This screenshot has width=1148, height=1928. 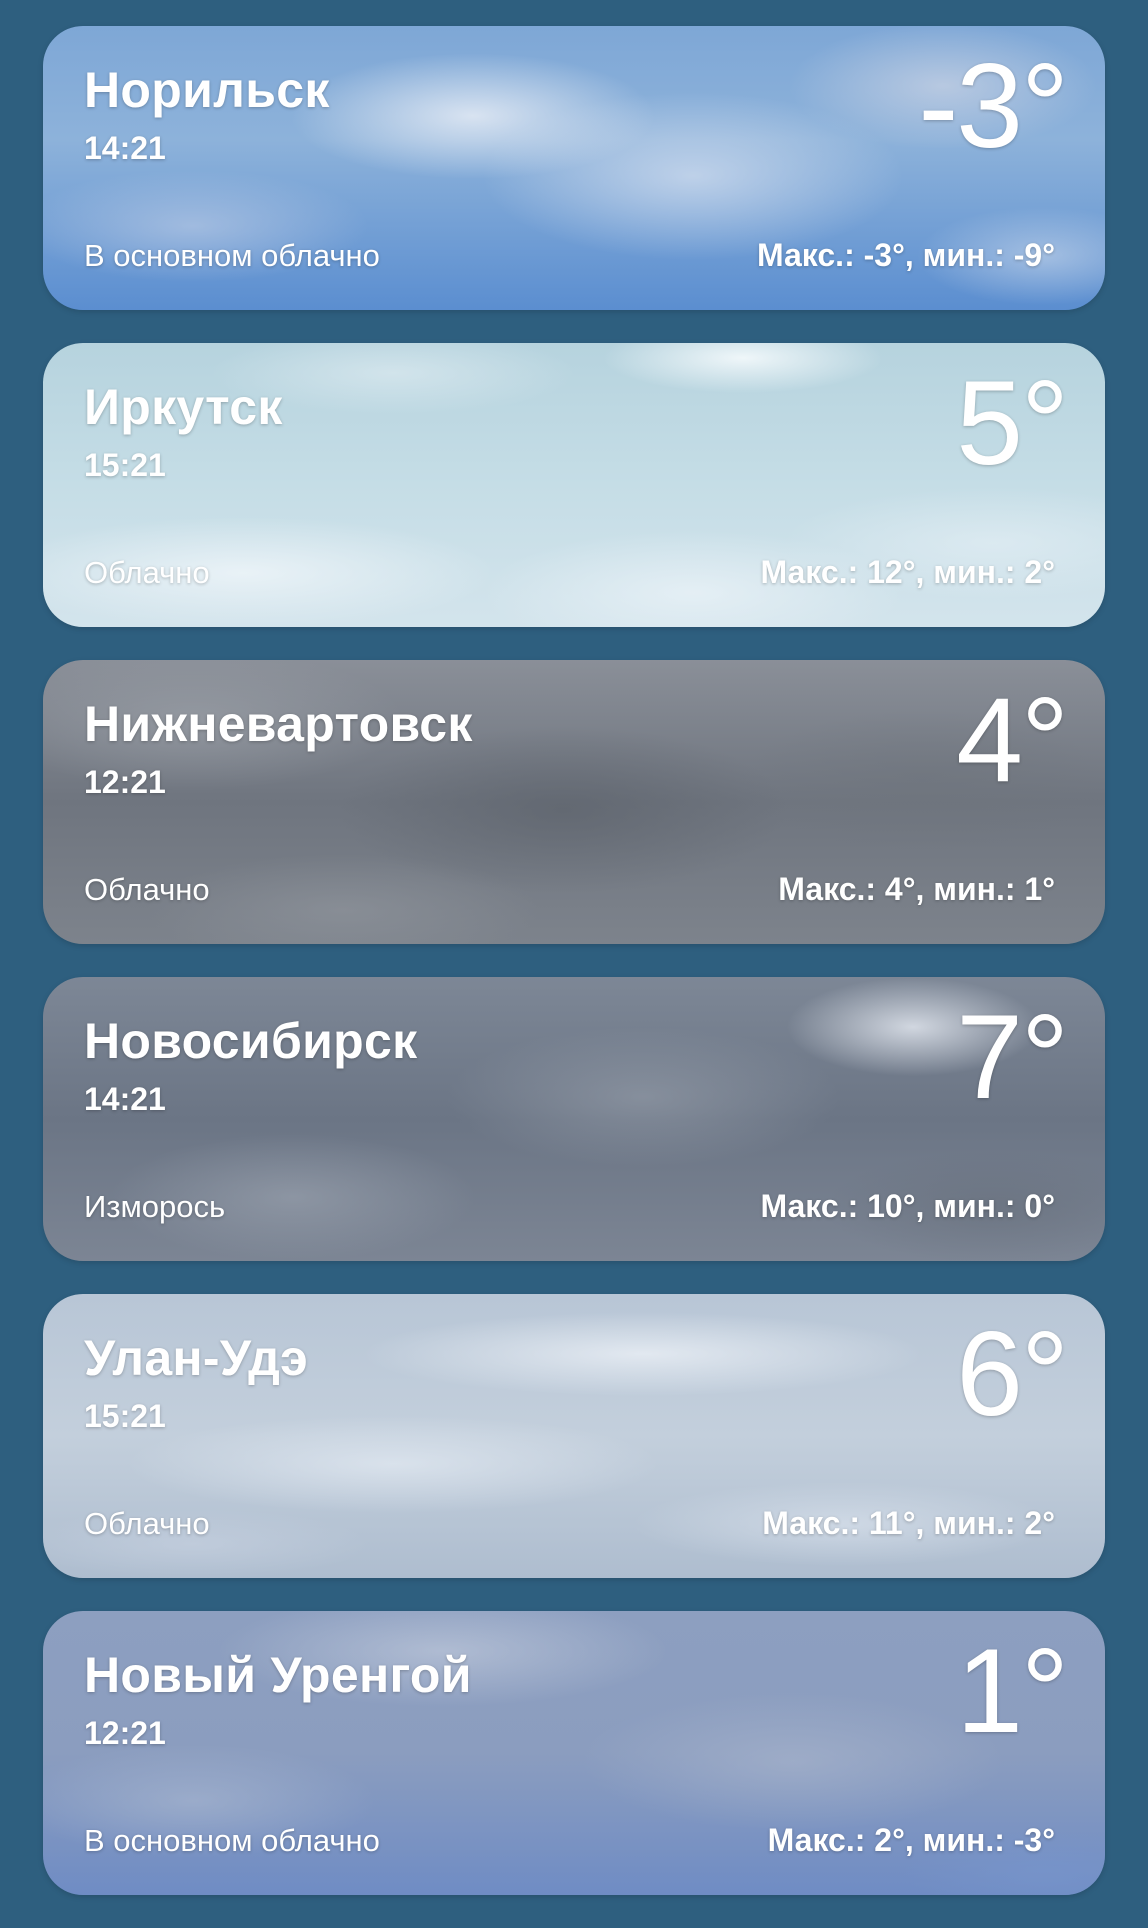 I want to click on current-temperature: 7°, so click(x=1012, y=1057).